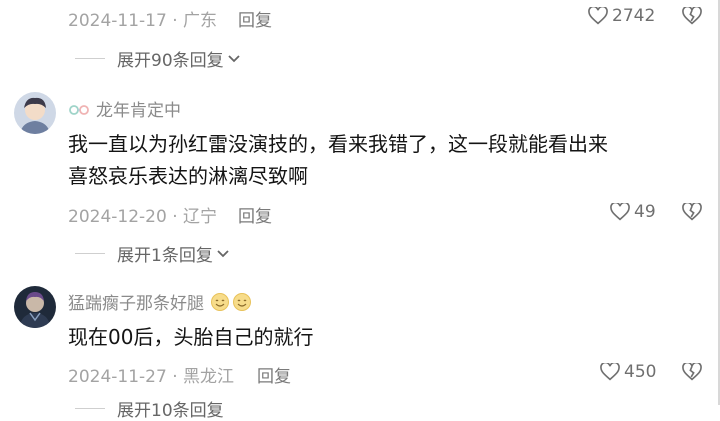  What do you see at coordinates (170, 61) in the screenshot?
I see `expand-text: 展开90条回复` at bounding box center [170, 61].